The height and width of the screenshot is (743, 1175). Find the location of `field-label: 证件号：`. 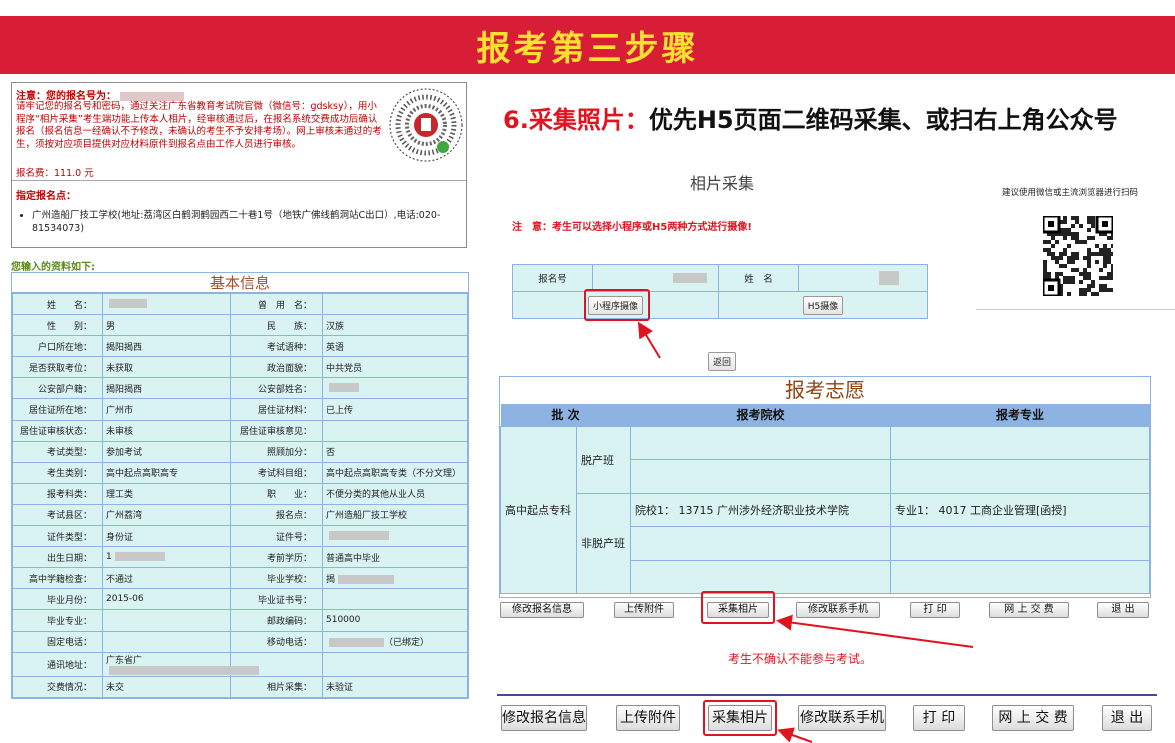

field-label: 证件号： is located at coordinates (276, 536).